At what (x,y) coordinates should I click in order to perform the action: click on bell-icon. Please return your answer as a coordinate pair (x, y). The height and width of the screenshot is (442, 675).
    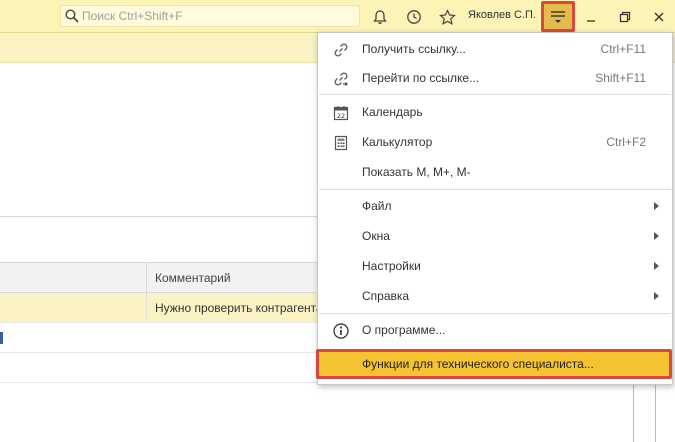
    Looking at the image, I should click on (380, 17).